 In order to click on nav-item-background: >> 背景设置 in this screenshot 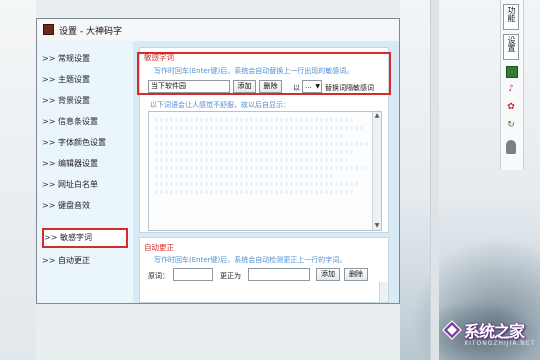, I will do `click(85, 101)`.